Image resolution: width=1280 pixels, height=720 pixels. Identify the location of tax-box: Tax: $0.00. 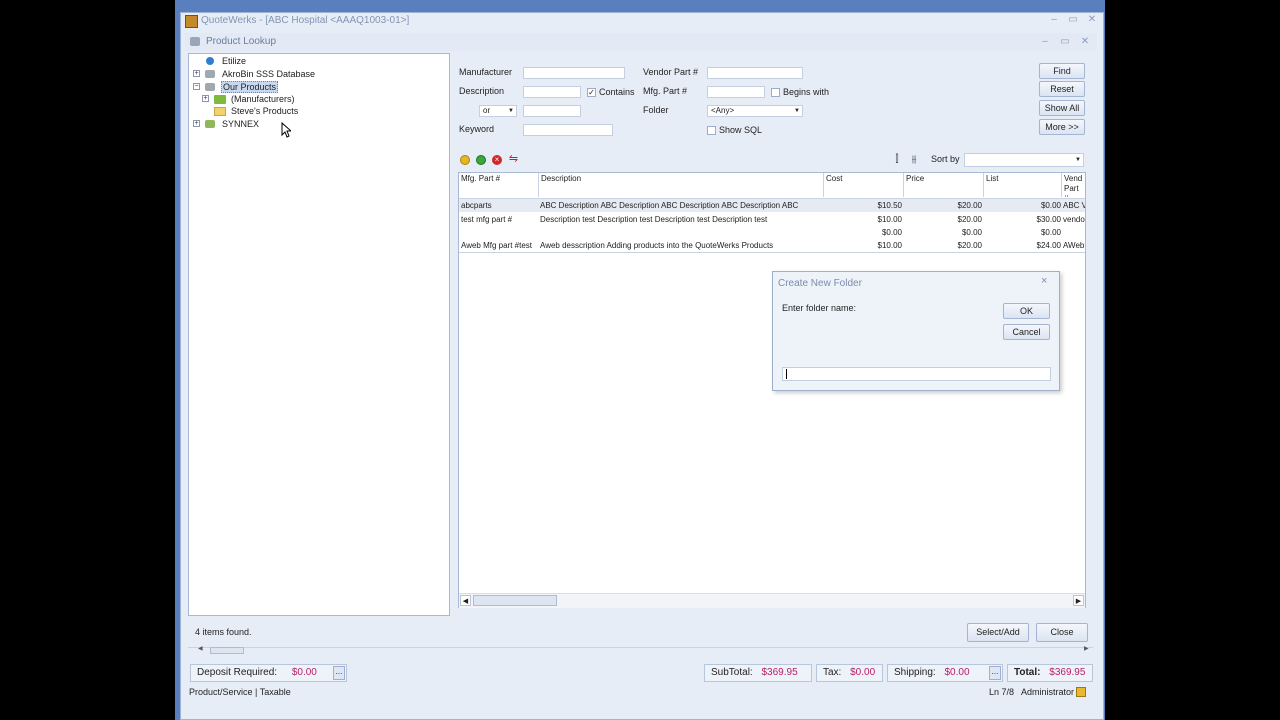
(849, 673).